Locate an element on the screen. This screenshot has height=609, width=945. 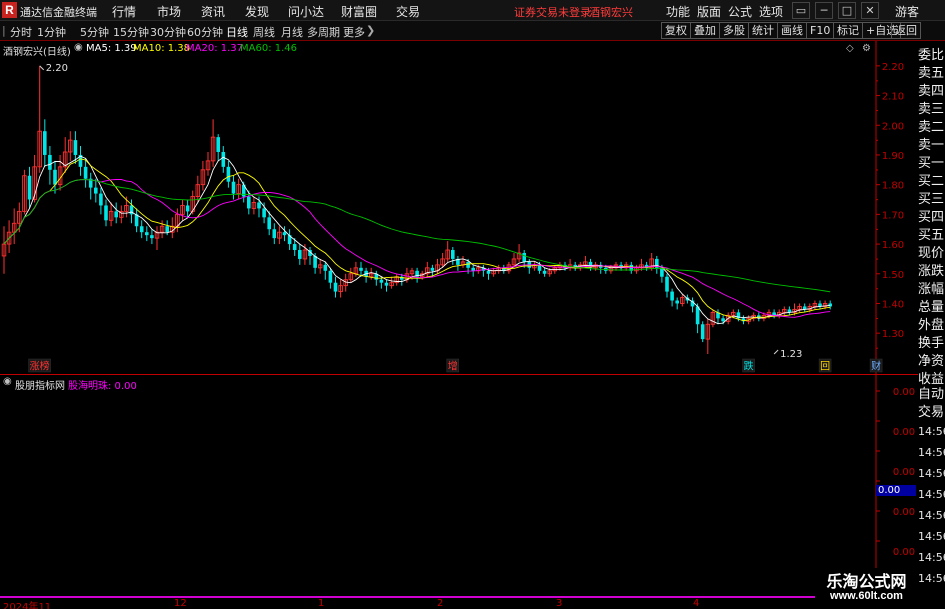
ma60-legend: MA60: 1.46 is located at coordinates (269, 48).